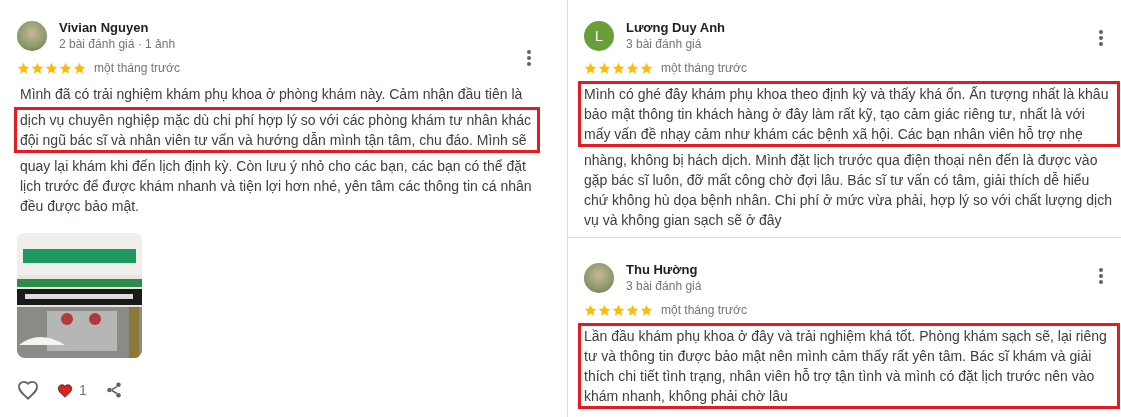 The width and height of the screenshot is (1121, 417). I want to click on review-text: quay lại khám khi đến lịch định kỳ. Còn lưu ý nhỏ cho các bạn, các bạn có thể đặt lịch trước để được khám nhanh và tiện lợi hơn nhé, yên tâm các thông tin cá nhân đều được bảo mật., so click(276, 186).